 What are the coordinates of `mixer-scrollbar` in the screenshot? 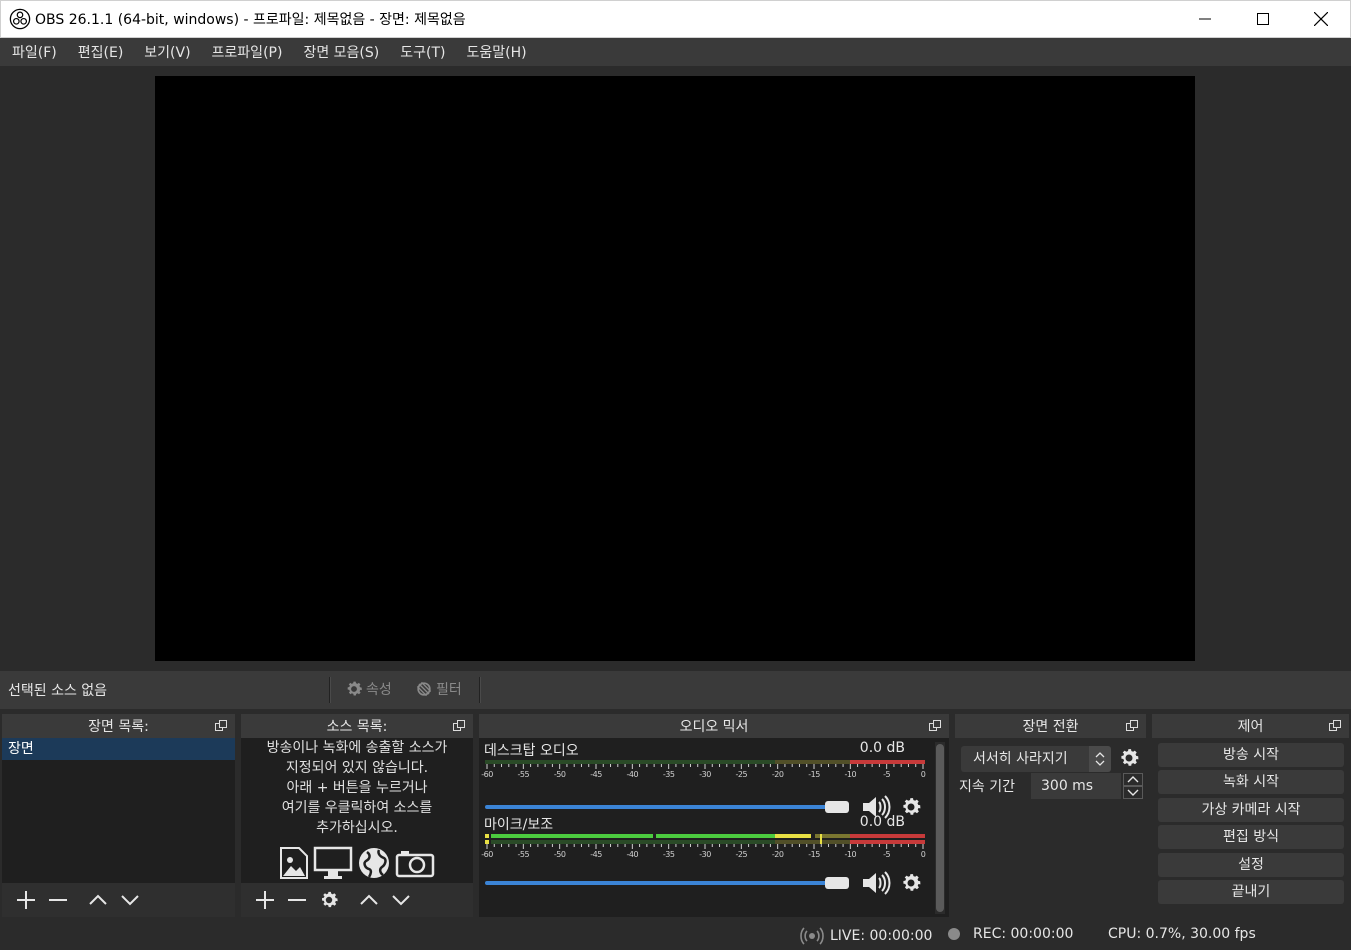 It's located at (940, 828).